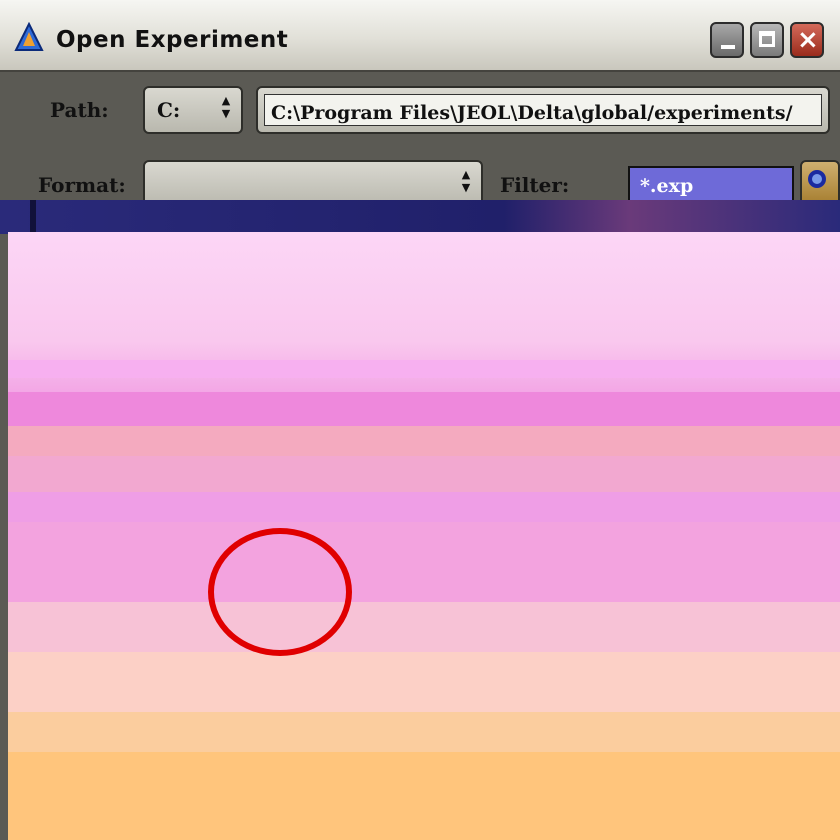  Describe the element at coordinates (29, 36) in the screenshot. I see `delta-app-icon` at that location.